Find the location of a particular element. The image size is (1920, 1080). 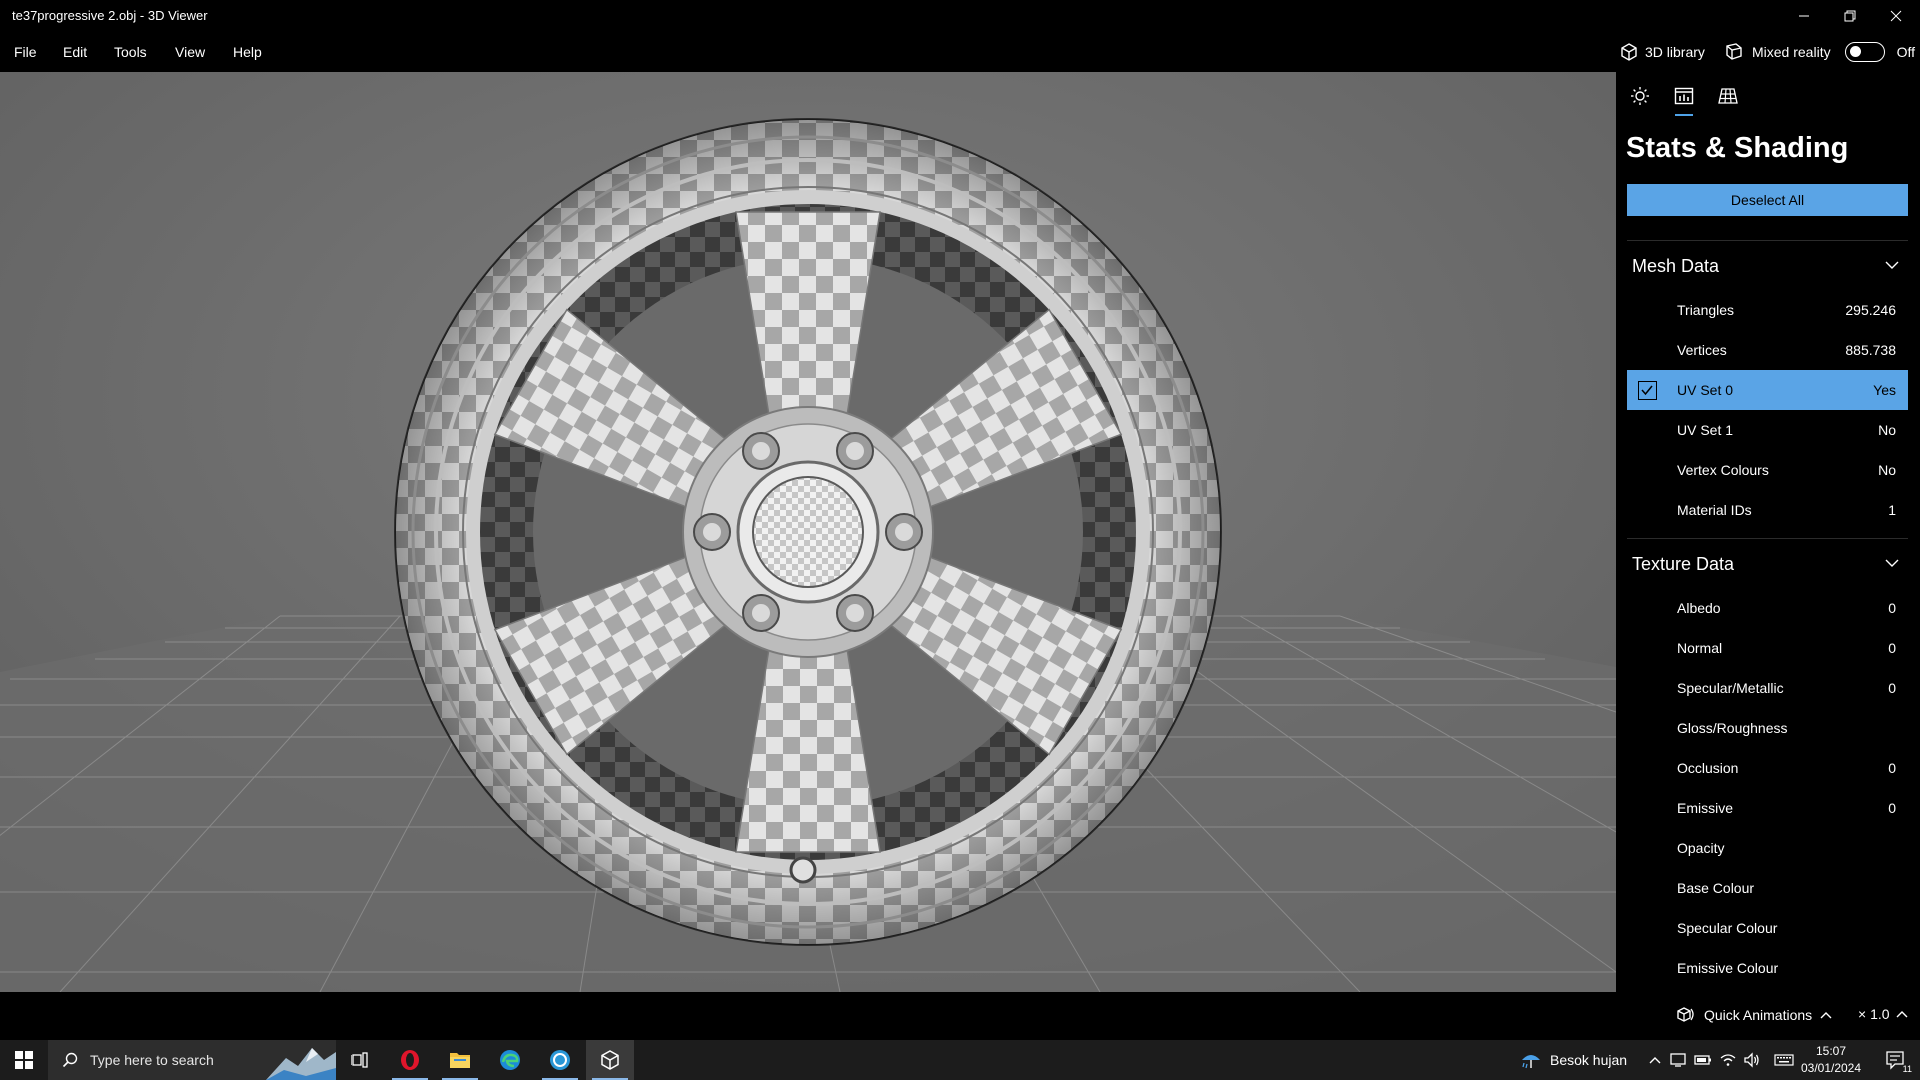

minimize-icon is located at coordinates (1804, 16).